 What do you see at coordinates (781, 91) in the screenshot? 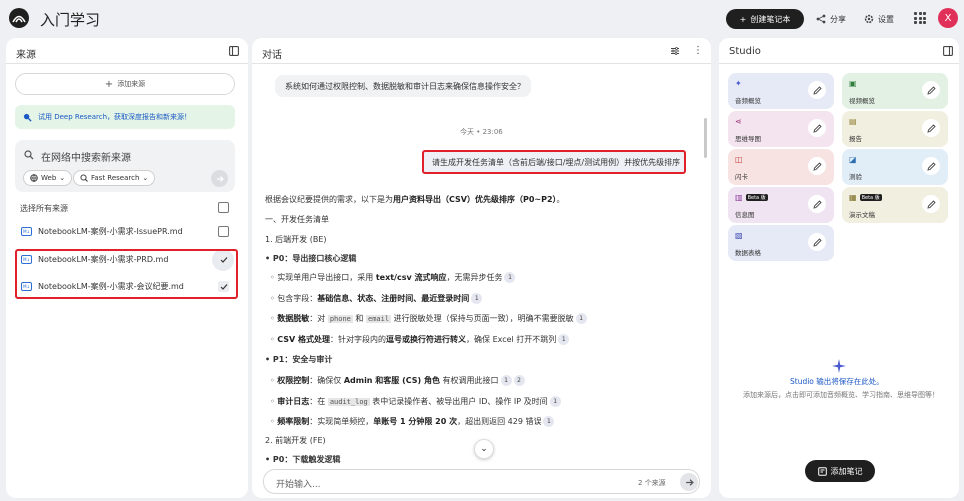
I see `studio-card-audio: ✦ 音频概览` at bounding box center [781, 91].